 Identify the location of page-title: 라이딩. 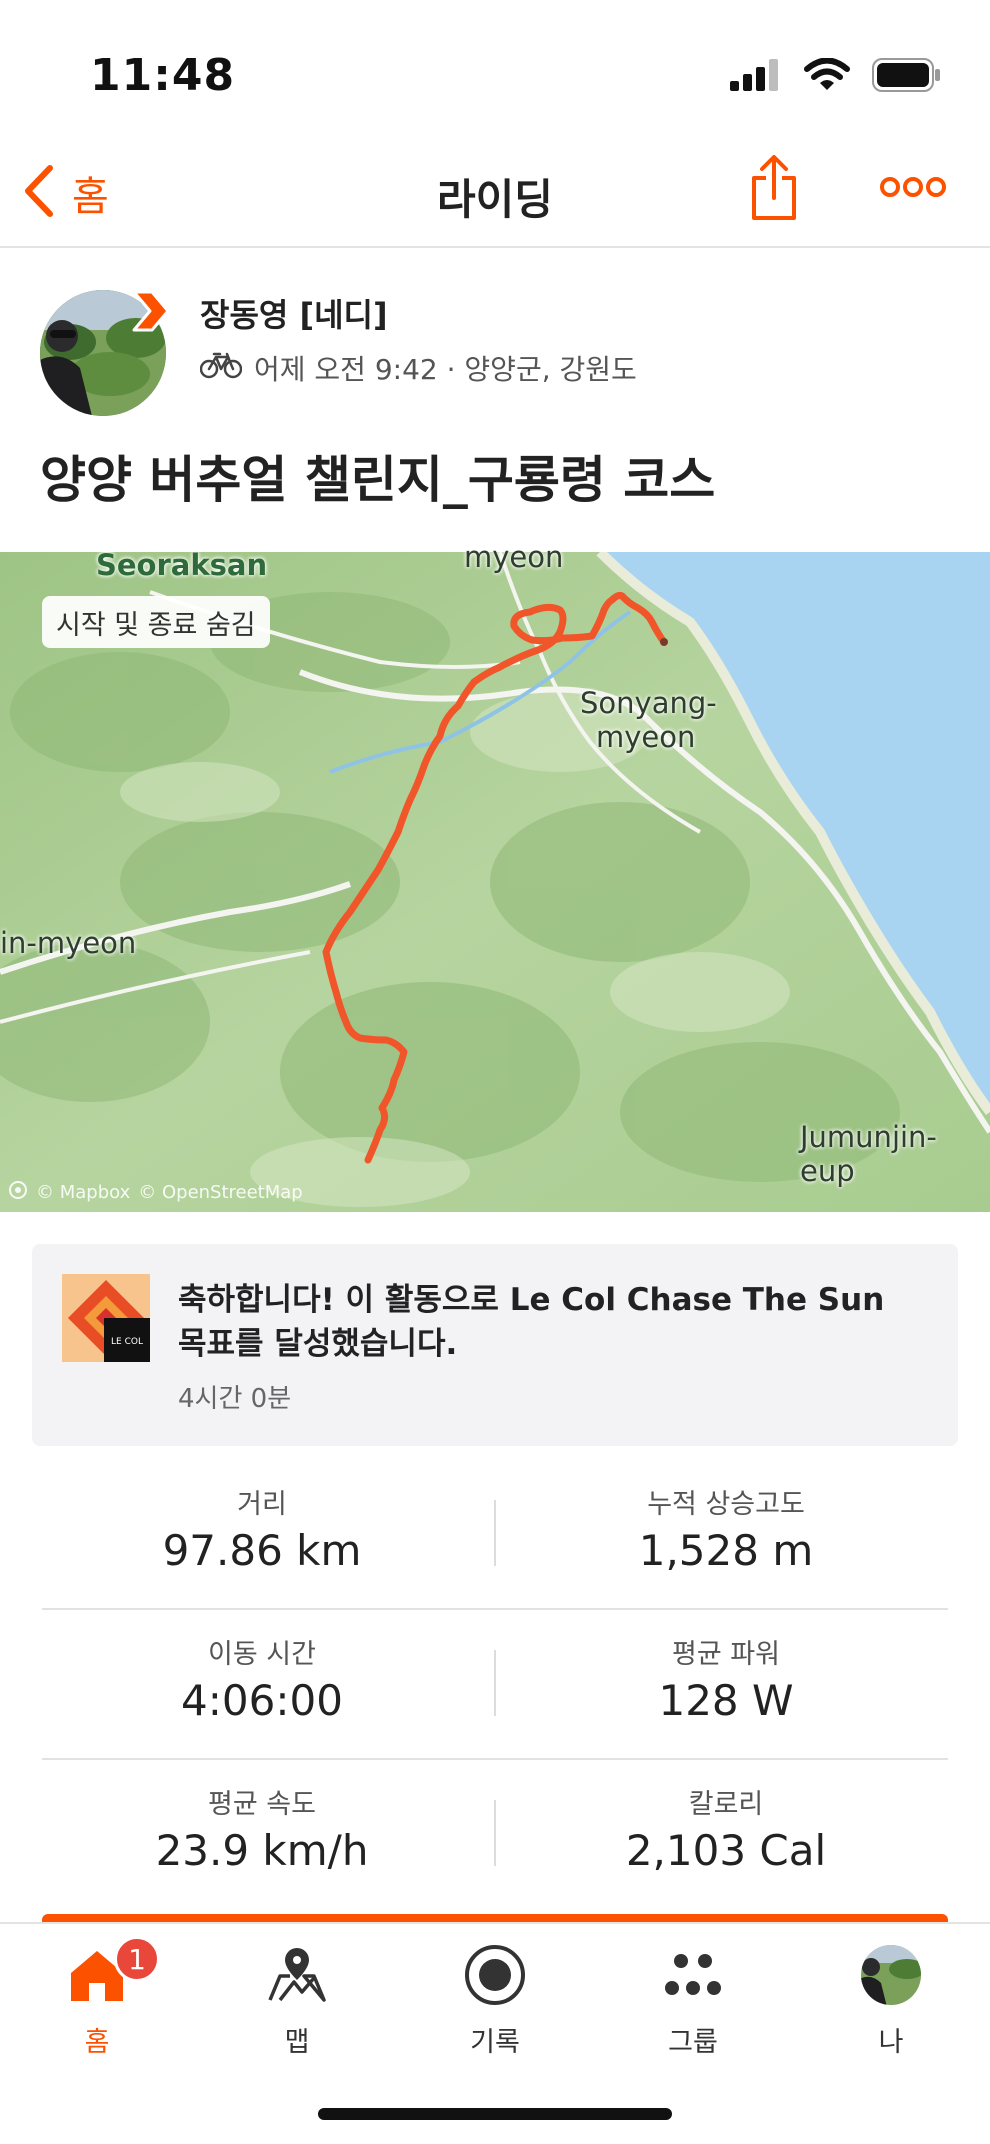
(495, 199).